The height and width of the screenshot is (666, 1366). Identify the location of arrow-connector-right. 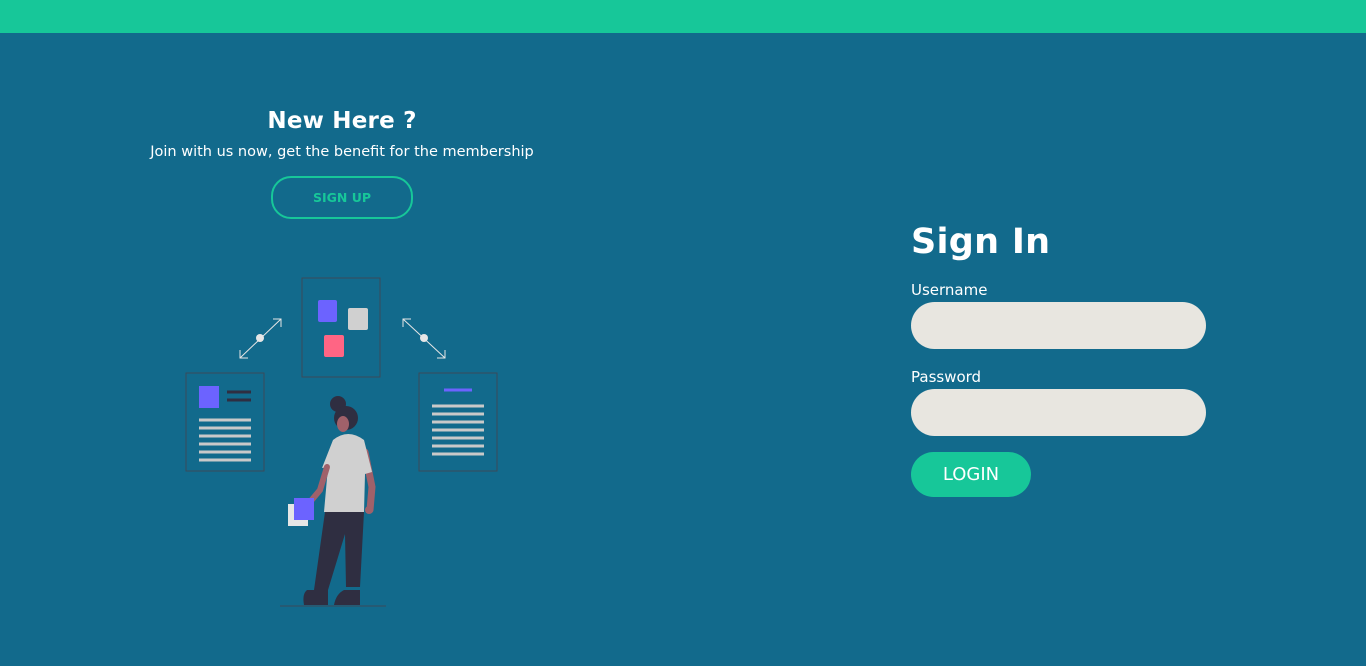
(424, 338).